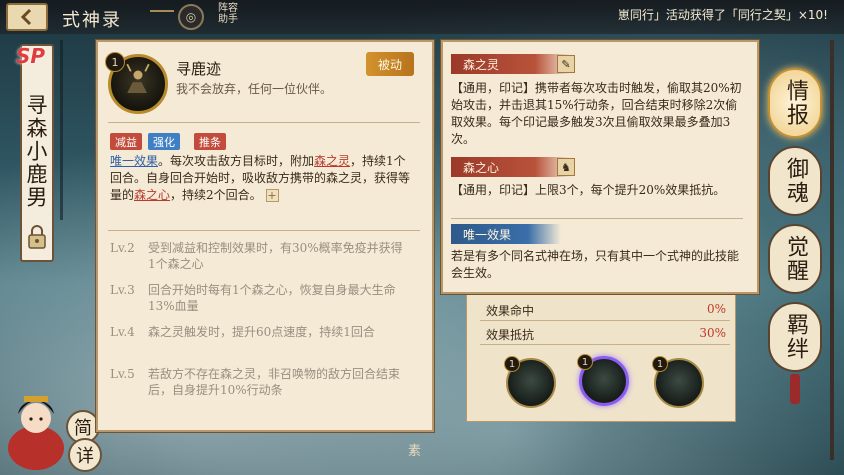  Describe the element at coordinates (722, 15) in the screenshot. I see `activity-notice: 崽同行」活动获得了「同行之契」×10!` at that location.